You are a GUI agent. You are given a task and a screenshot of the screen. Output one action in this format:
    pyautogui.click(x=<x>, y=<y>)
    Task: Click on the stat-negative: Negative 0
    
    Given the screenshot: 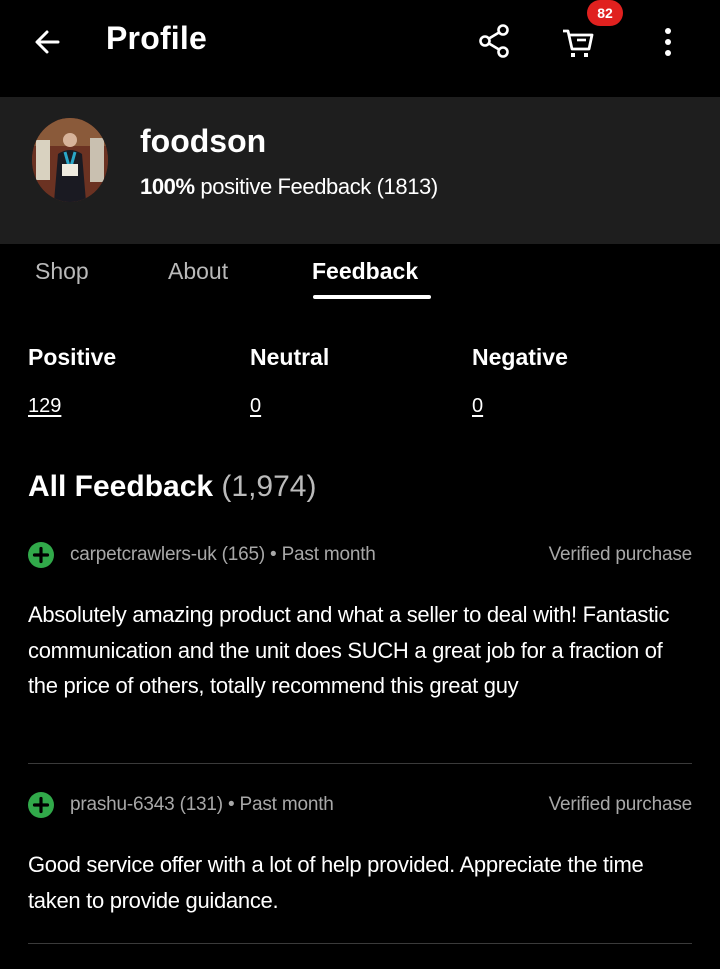 What is the action you would take?
    pyautogui.click(x=520, y=381)
    